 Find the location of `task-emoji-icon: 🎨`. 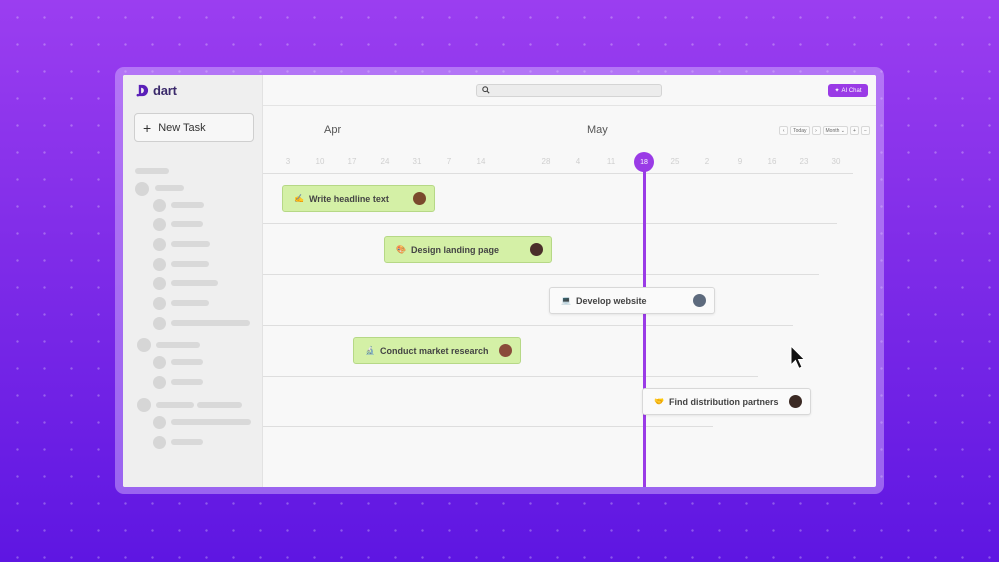

task-emoji-icon: 🎨 is located at coordinates (401, 249).